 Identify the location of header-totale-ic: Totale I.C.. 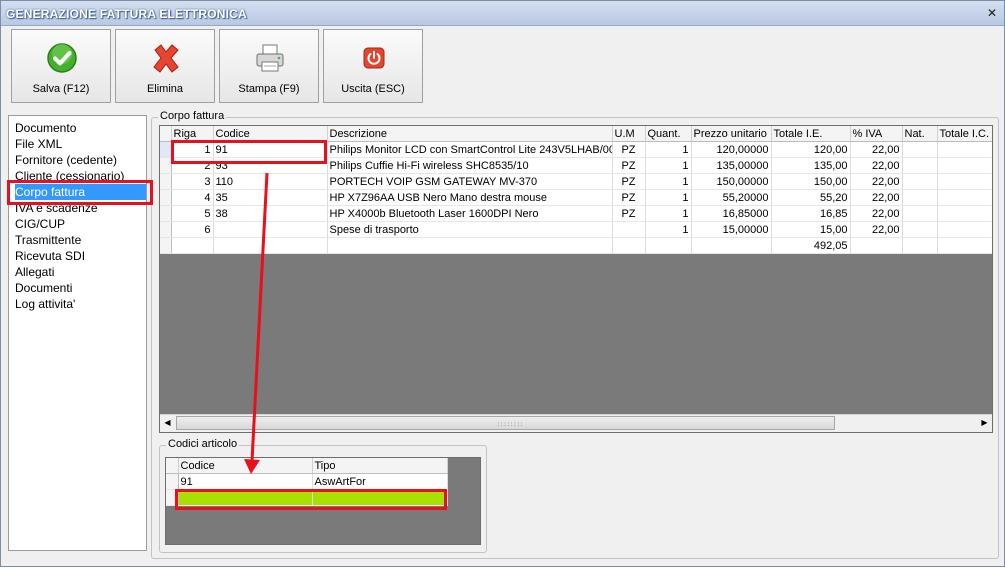
(964, 134).